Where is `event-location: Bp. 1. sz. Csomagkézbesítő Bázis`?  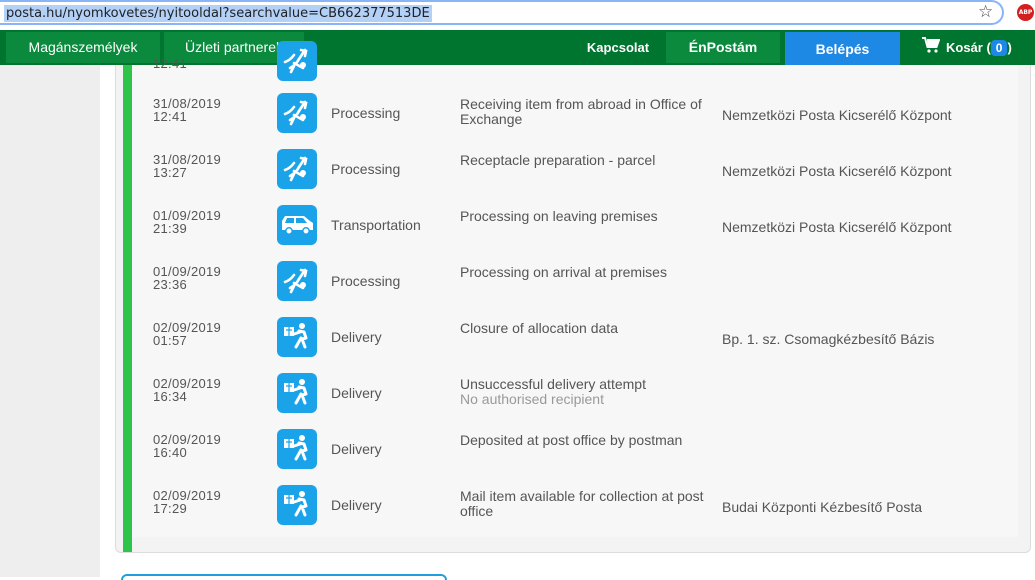
event-location: Bp. 1. sz. Csomagkézbesítő Bázis is located at coordinates (828, 339).